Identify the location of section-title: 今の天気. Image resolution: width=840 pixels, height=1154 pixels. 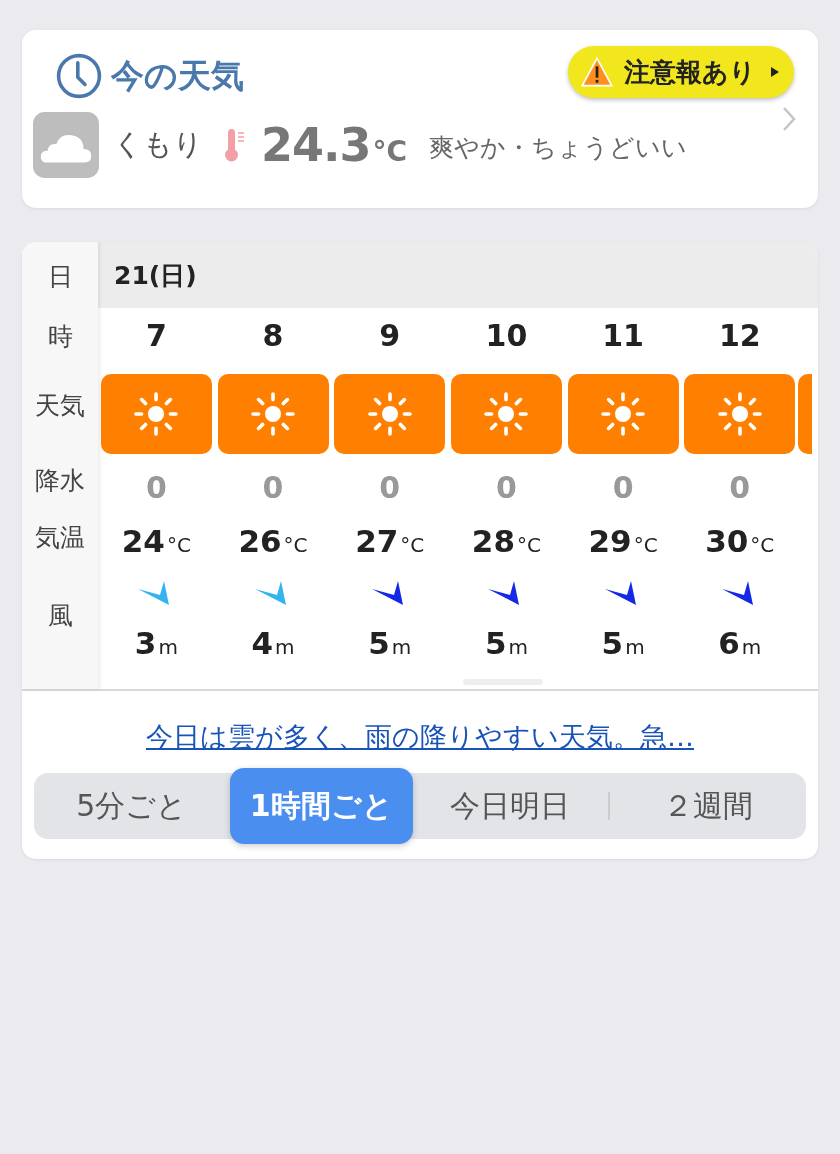
(177, 75).